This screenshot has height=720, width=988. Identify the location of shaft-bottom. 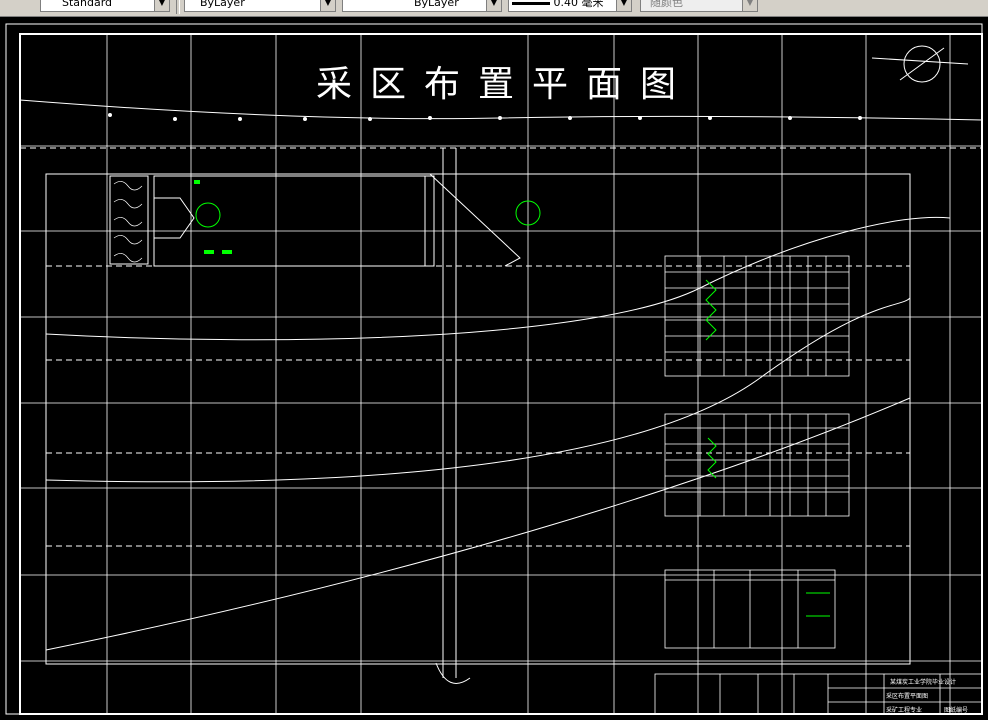
(453, 673).